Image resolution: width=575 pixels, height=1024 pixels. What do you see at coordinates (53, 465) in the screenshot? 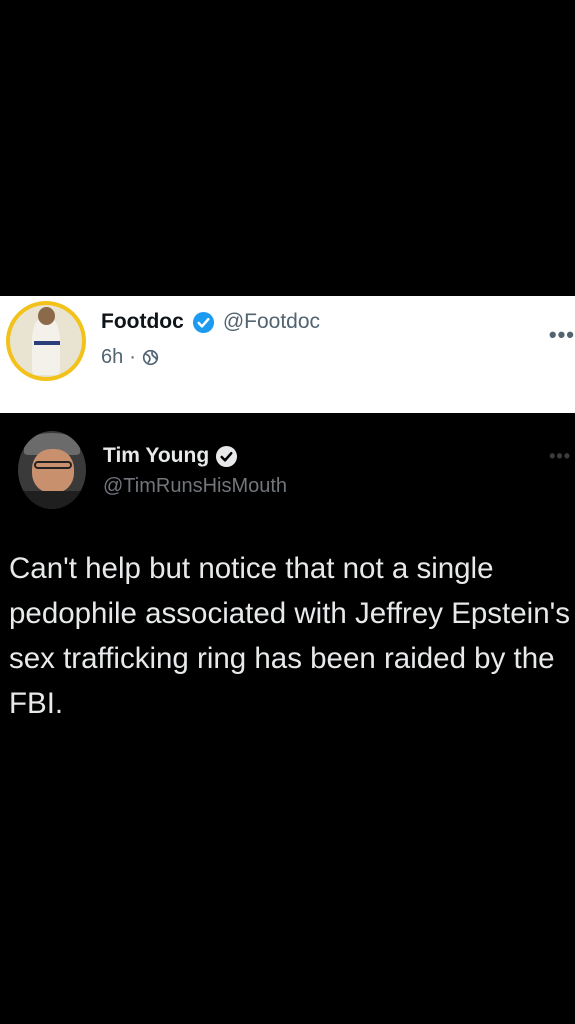
I see `avatar-glasses` at bounding box center [53, 465].